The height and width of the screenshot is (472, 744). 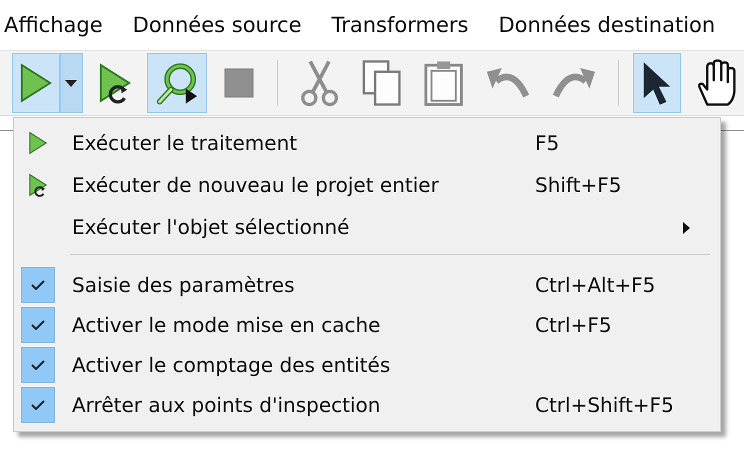 What do you see at coordinates (607, 25) in the screenshot?
I see `menu-item: Données destination` at bounding box center [607, 25].